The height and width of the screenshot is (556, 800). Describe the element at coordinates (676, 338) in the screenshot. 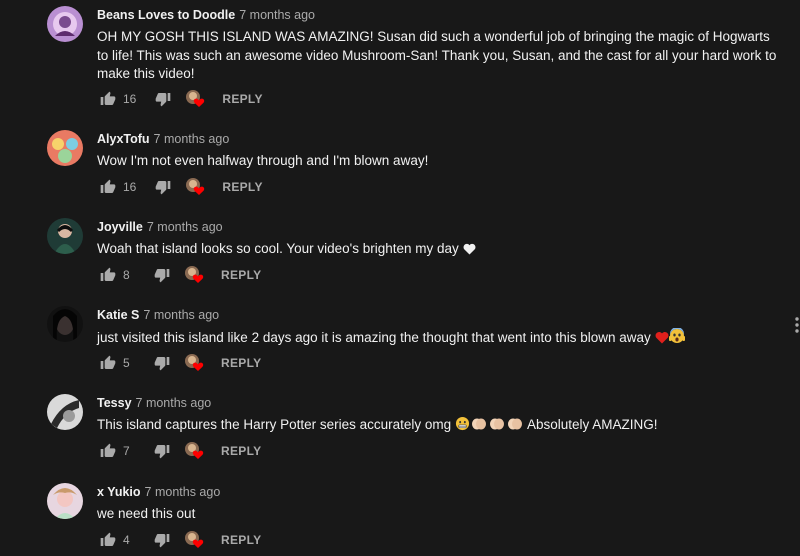

I see `screaming-face-icon` at that location.